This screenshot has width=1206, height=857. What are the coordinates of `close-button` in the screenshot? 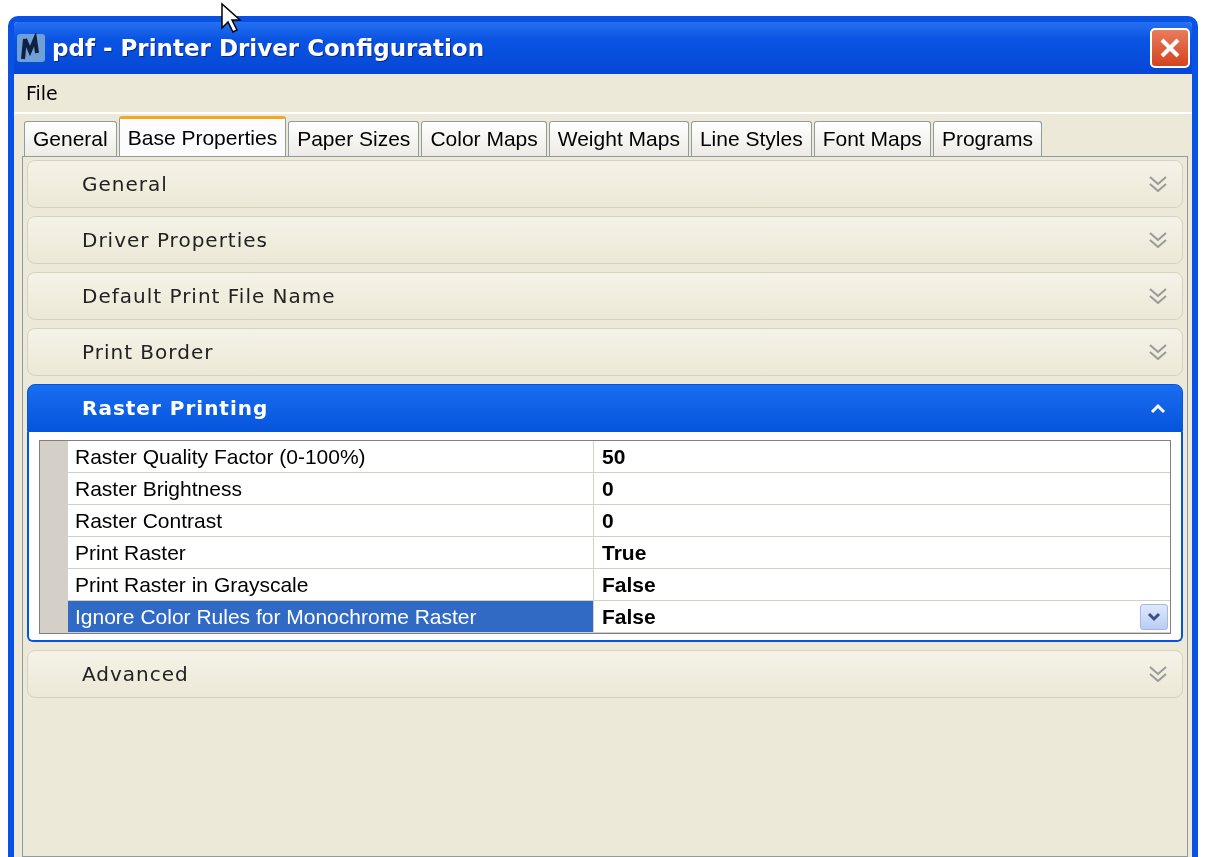 It's located at (1170, 48).